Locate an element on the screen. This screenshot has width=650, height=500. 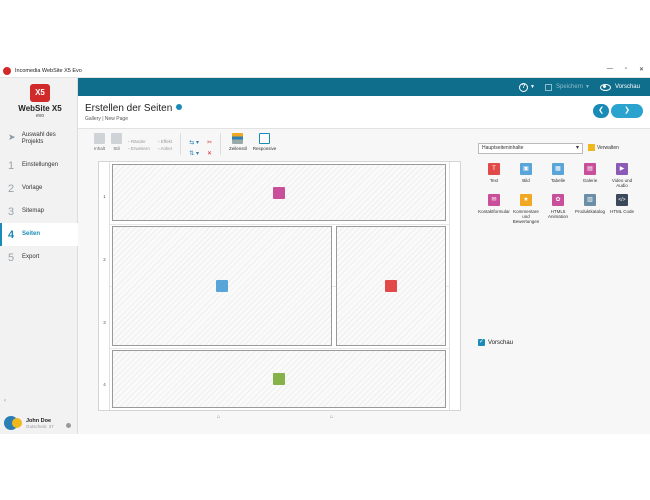
sidebar-item-template: 2 Vorlage is located at coordinates (39, 188).